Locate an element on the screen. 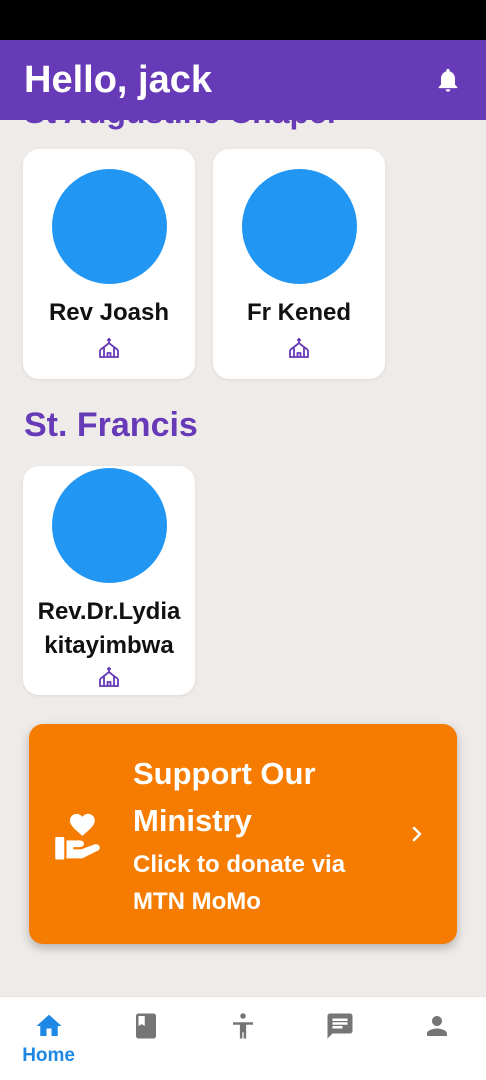 Image resolution: width=486 pixels, height=1080 pixels. clergy-name: Fr Kened is located at coordinates (298, 312).